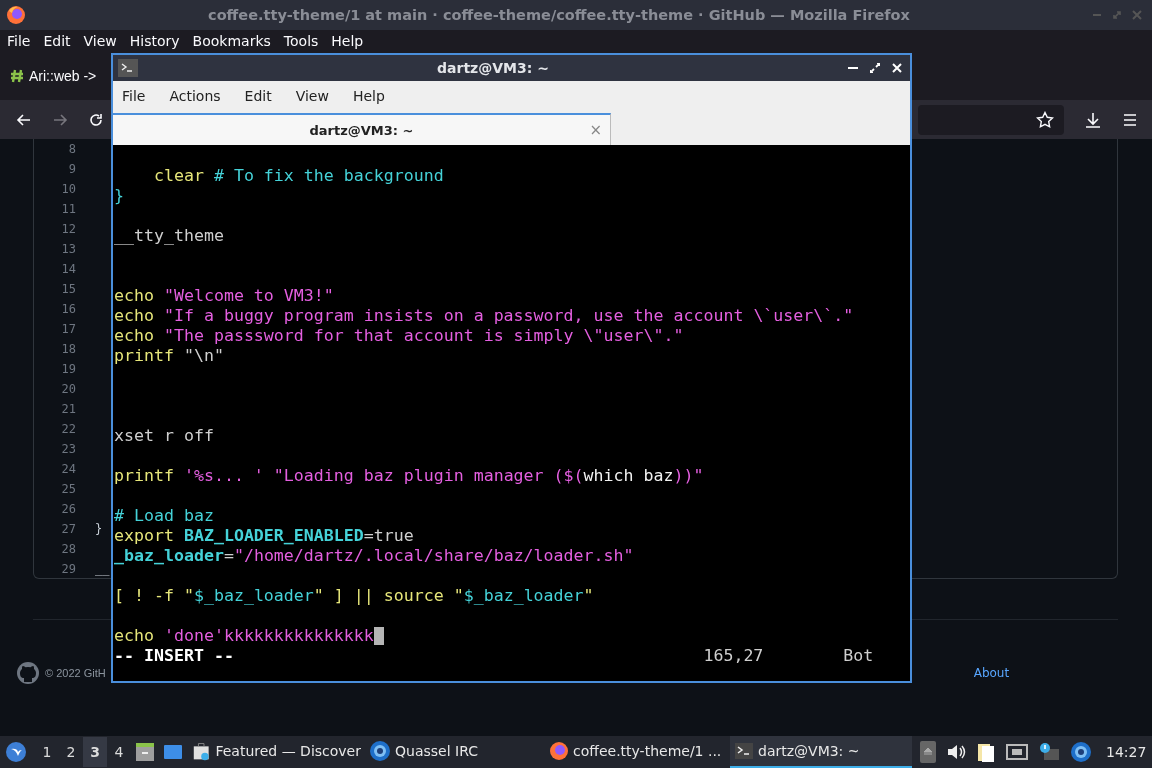  Describe the element at coordinates (234, 41) in the screenshot. I see `menu-item: Bookmarks` at that location.